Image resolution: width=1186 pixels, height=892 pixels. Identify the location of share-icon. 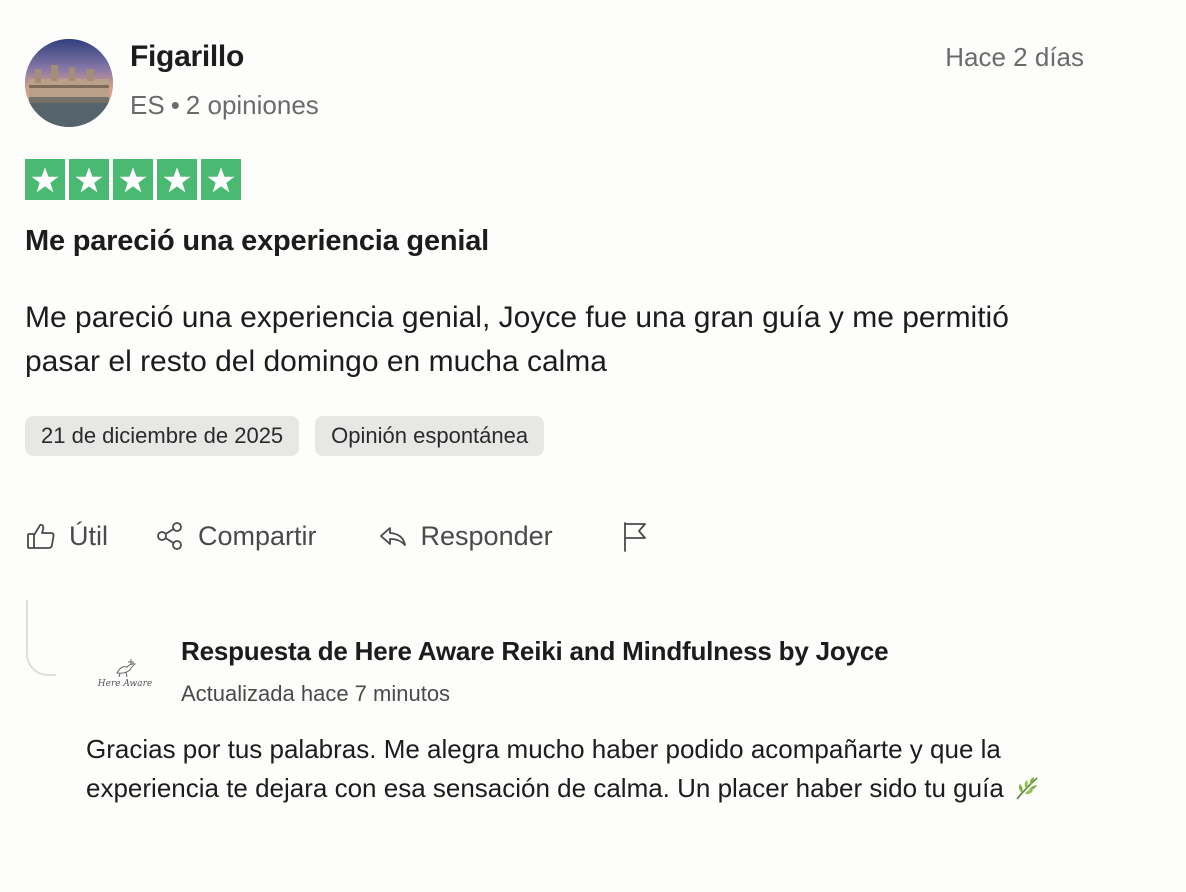
(170, 536).